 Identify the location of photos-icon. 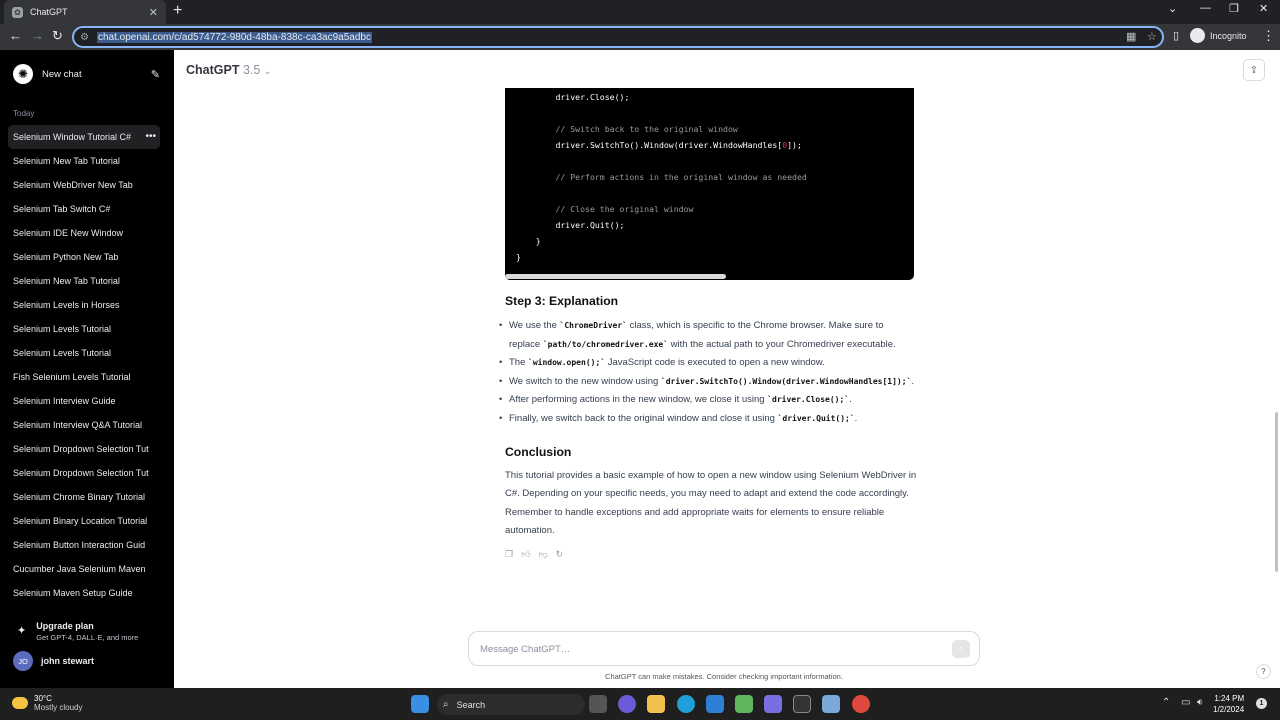
(831, 704).